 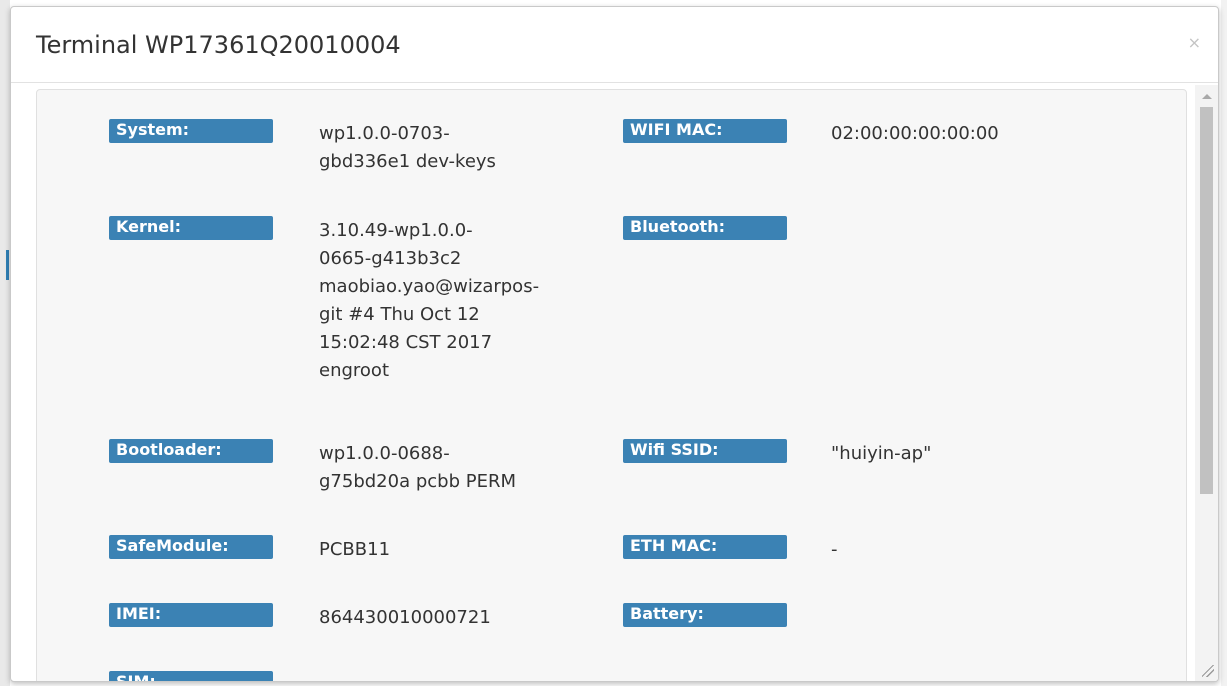 What do you see at coordinates (614, 45) in the screenshot?
I see `modal-header: Terminal WP17361Q20010004 ×` at bounding box center [614, 45].